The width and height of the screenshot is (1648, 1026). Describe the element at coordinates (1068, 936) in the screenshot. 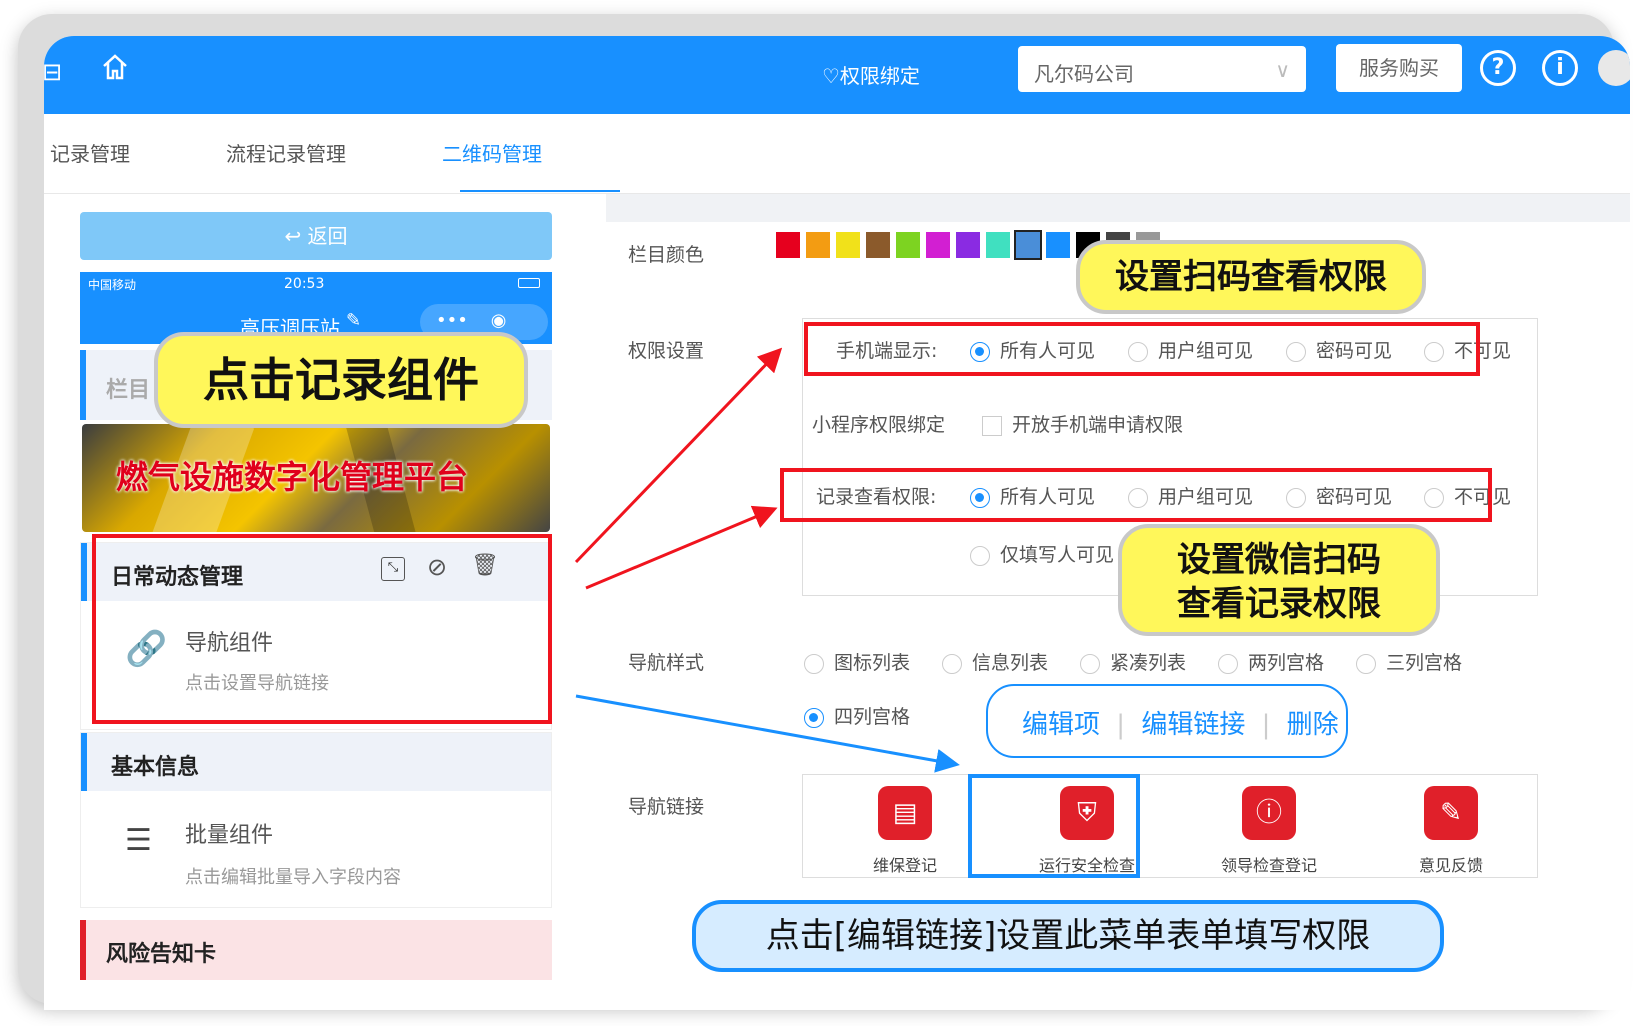

I see `edit-link-callout: 点击[编辑链接]设置此菜单表单填写权限` at that location.